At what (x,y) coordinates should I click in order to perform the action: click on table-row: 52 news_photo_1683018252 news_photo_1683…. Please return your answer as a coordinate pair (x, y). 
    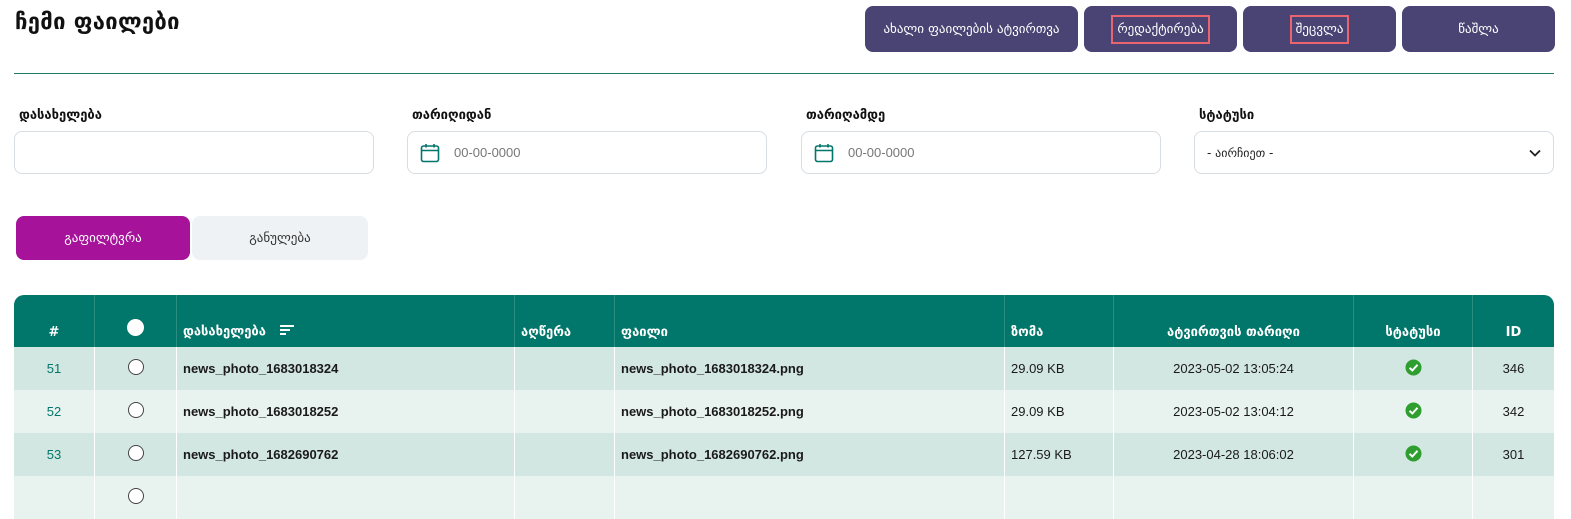
    Looking at the image, I should click on (784, 411).